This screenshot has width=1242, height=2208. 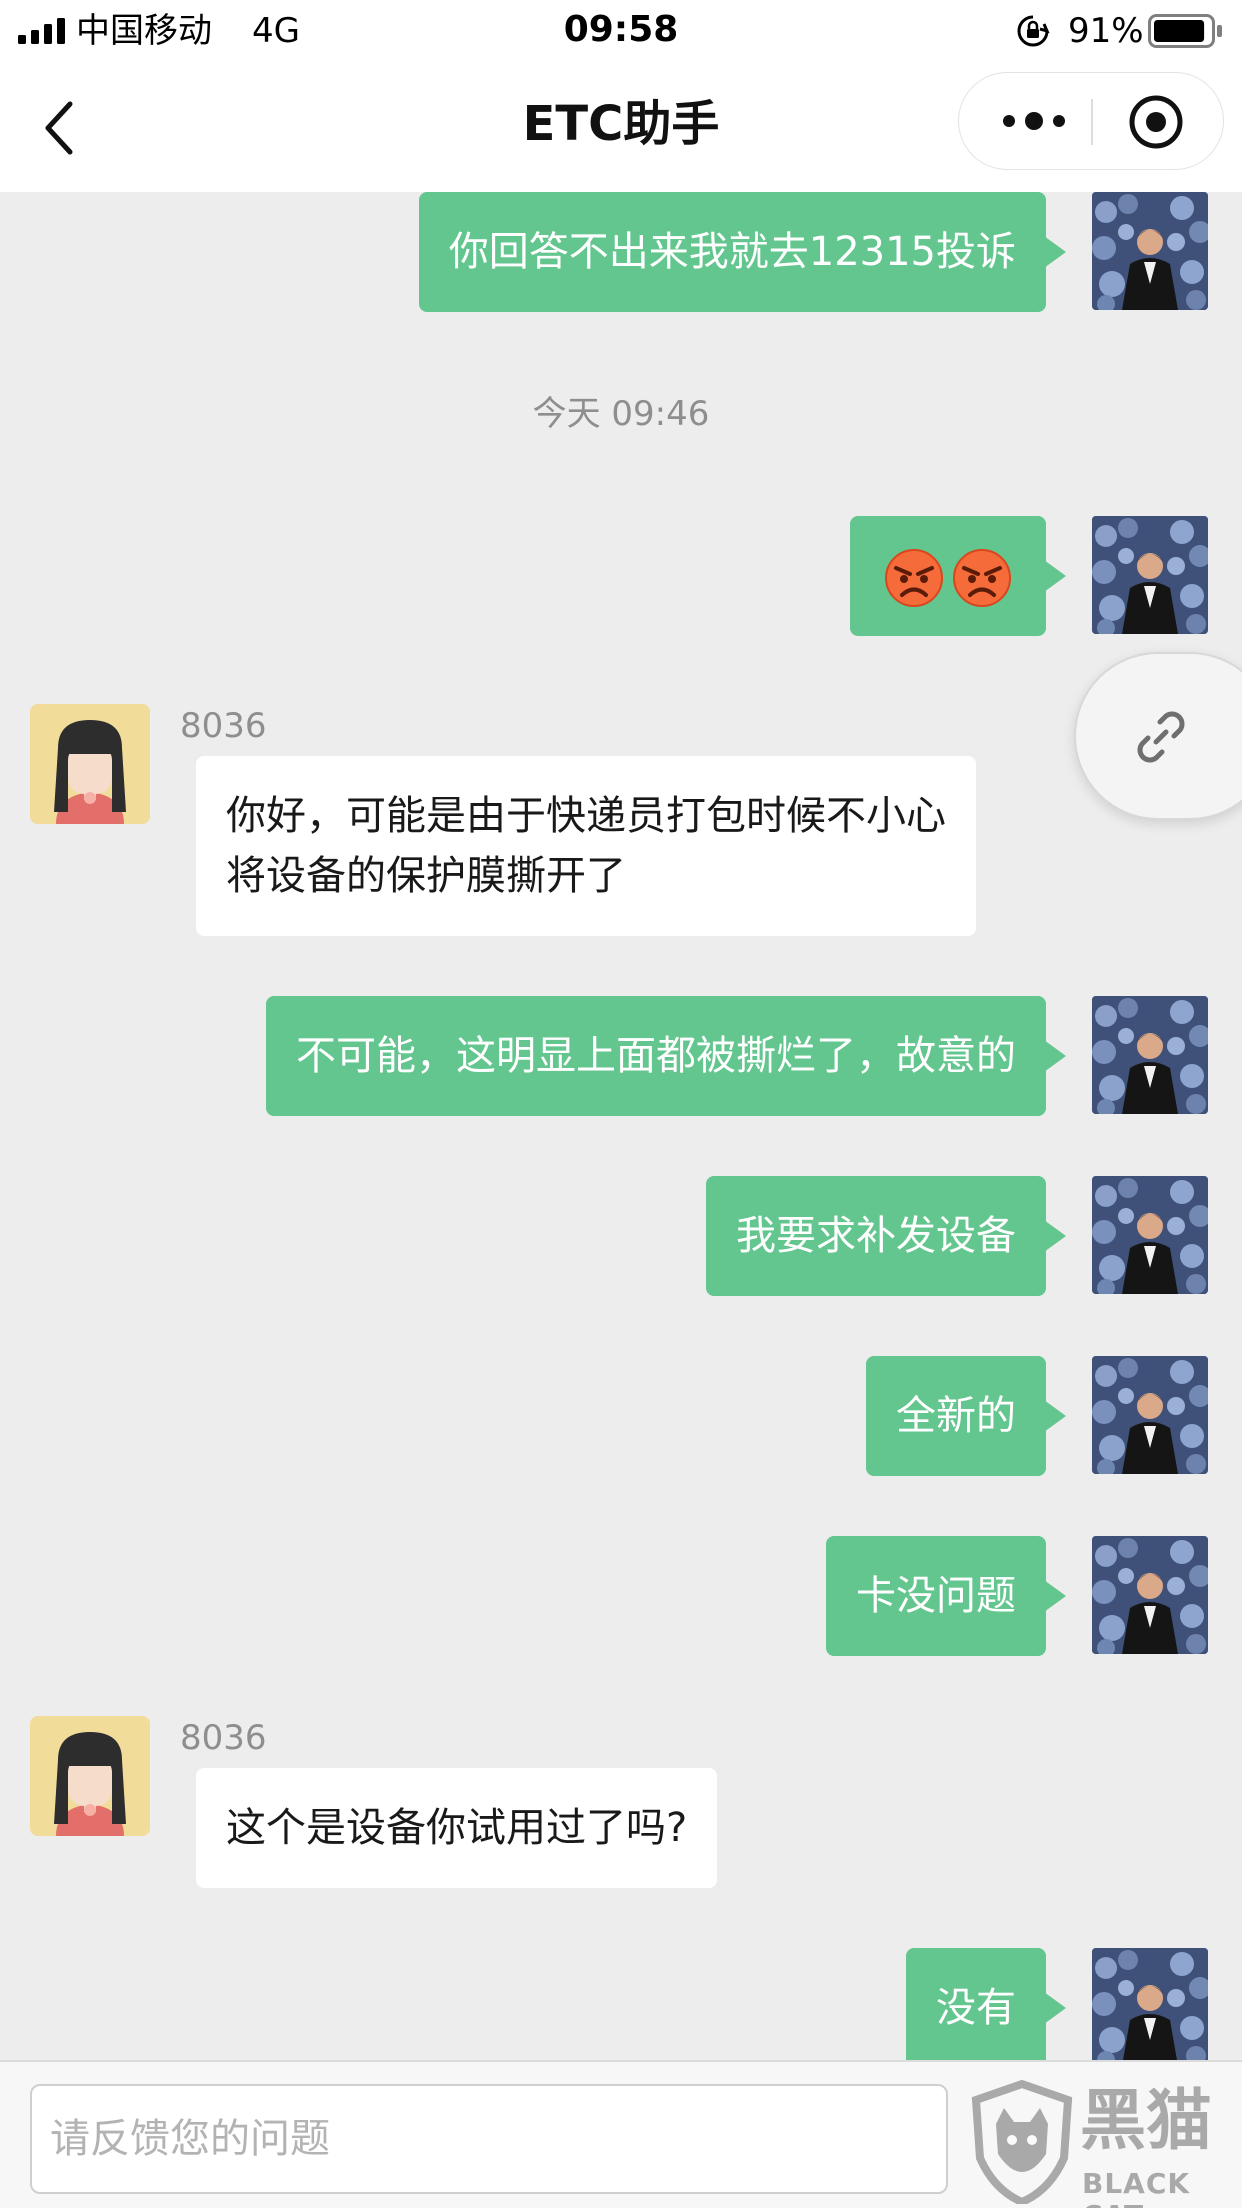 I want to click on floating-link-button, so click(x=1158, y=736).